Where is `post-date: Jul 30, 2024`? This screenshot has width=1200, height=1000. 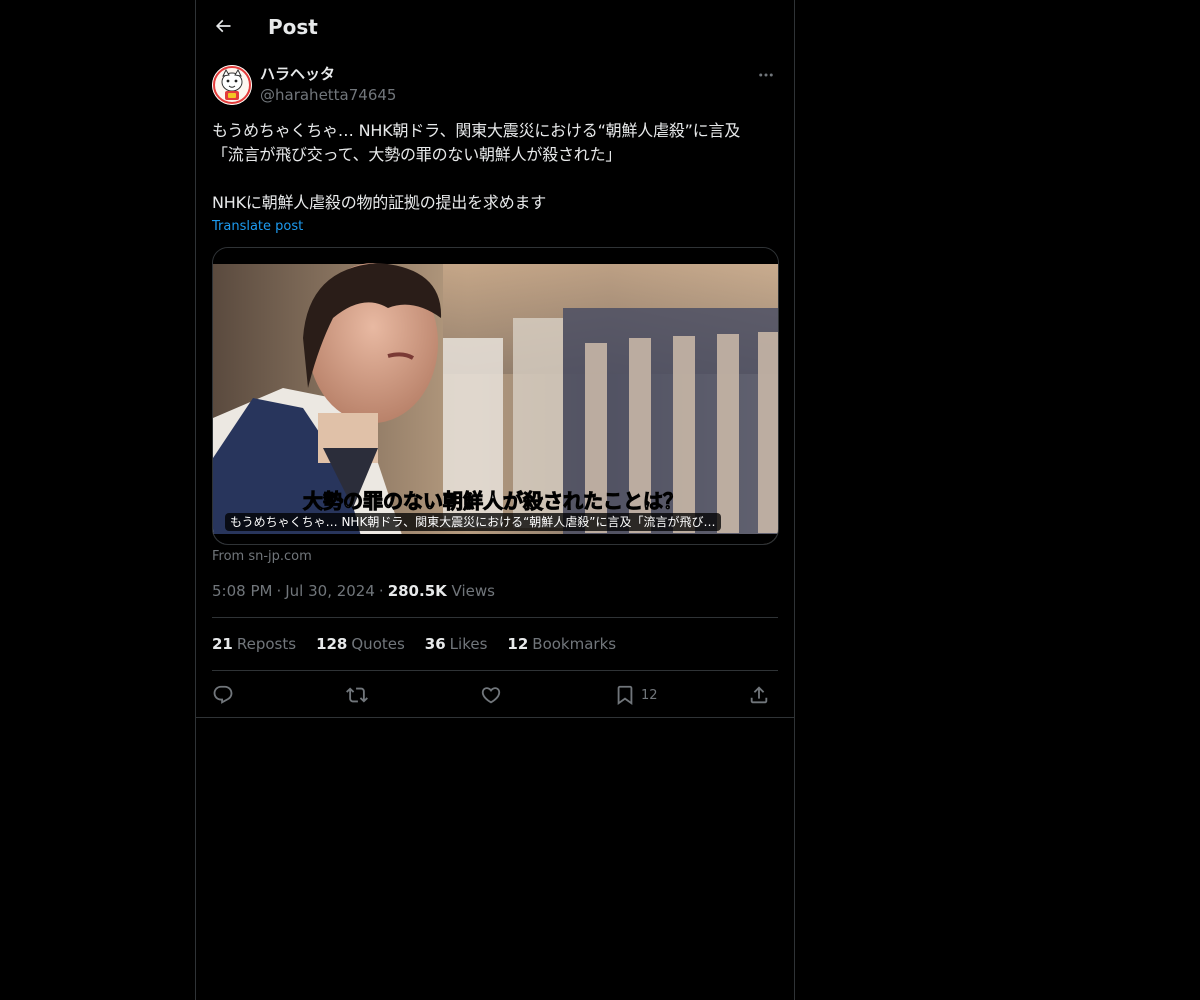
post-date: Jul 30, 2024 is located at coordinates (330, 591).